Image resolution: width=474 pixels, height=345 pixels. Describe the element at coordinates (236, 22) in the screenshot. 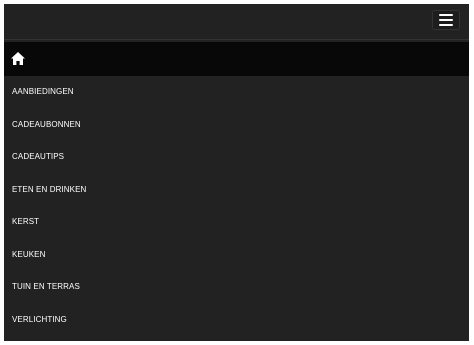

I see `top-navbar` at that location.